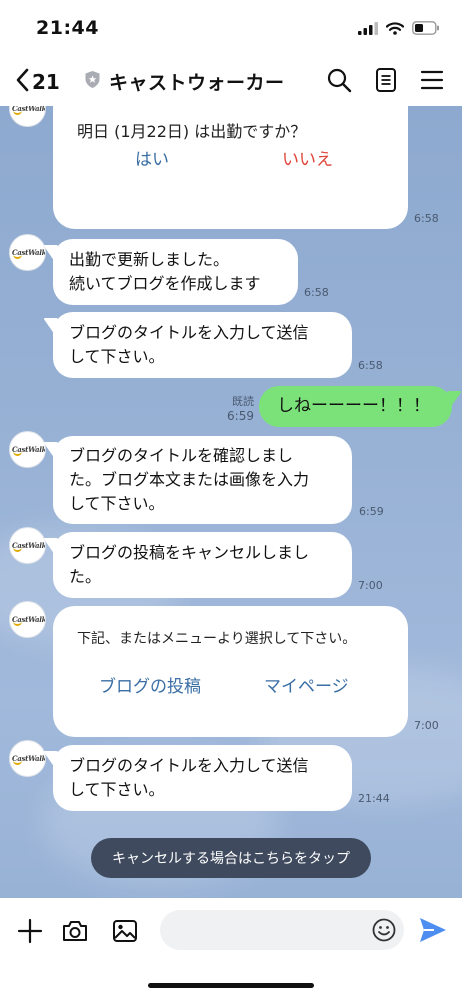  I want to click on read-label: 既読, so click(243, 401).